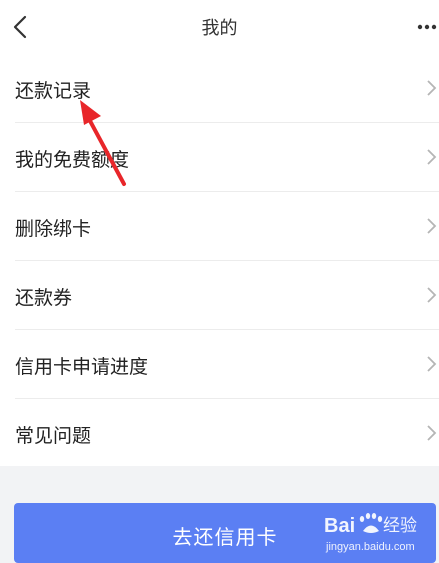 This screenshot has width=439, height=563. What do you see at coordinates (53, 91) in the screenshot?
I see `menu-item-label: 还款记录` at bounding box center [53, 91].